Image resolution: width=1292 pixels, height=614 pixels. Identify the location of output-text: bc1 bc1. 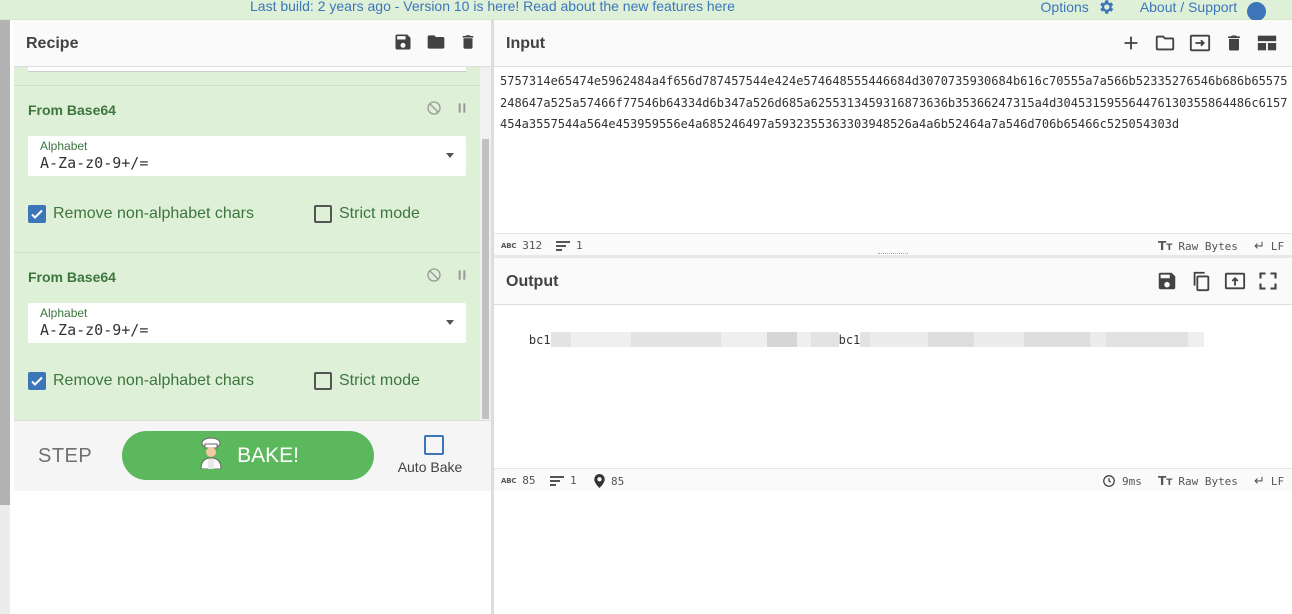
(894, 340).